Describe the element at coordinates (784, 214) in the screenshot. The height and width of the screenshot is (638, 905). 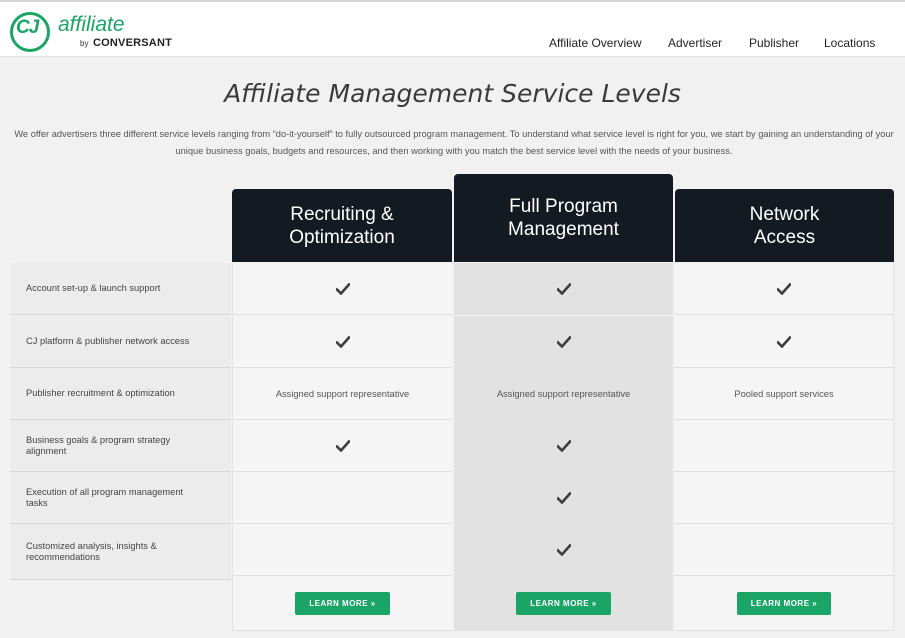
I see `column-header-line: Network` at that location.